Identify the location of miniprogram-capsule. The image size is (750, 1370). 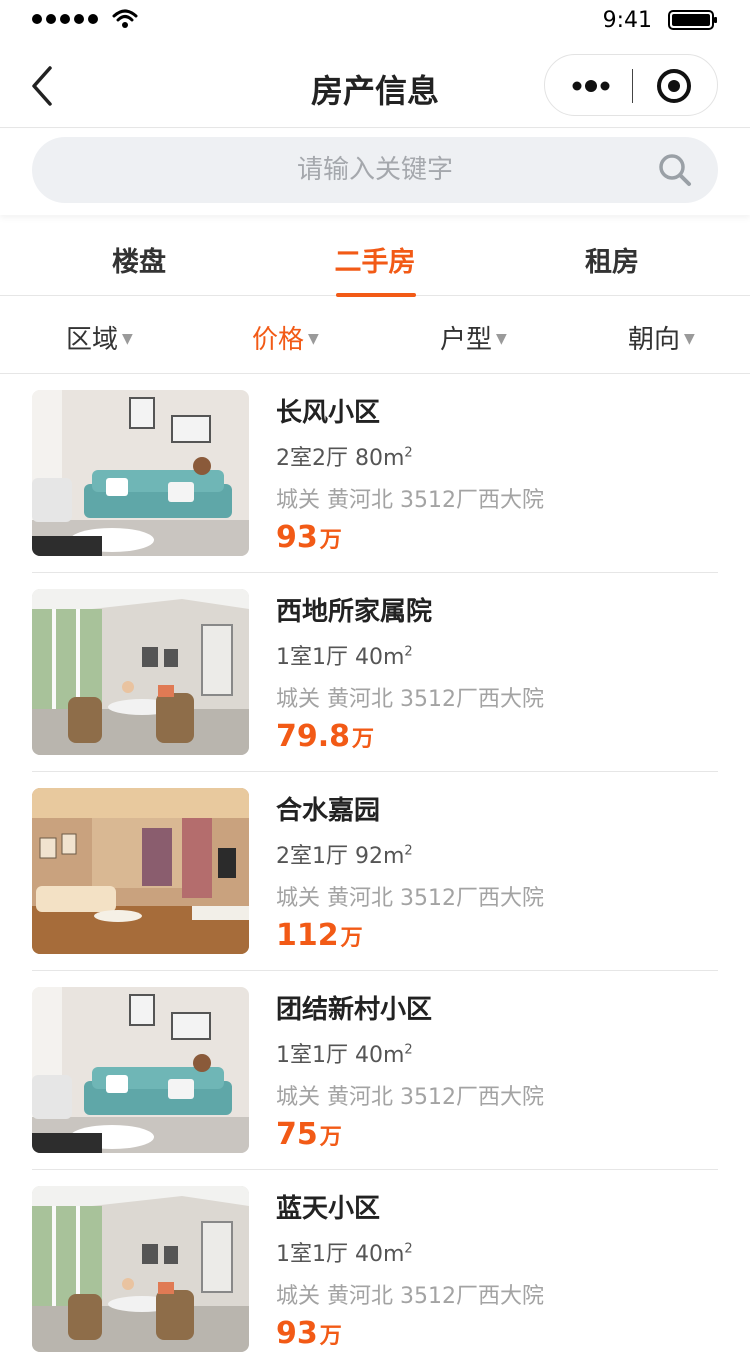
(631, 85).